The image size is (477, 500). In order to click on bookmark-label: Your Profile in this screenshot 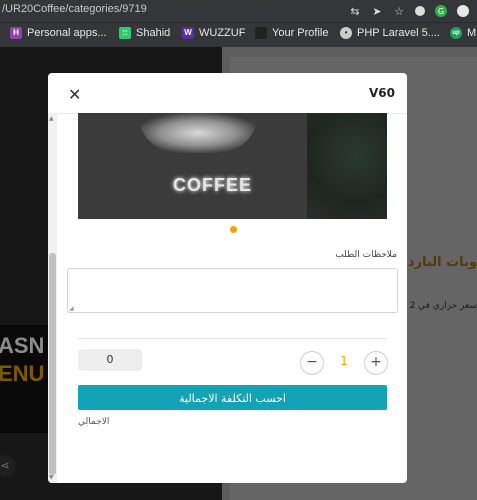, I will do `click(300, 33)`.